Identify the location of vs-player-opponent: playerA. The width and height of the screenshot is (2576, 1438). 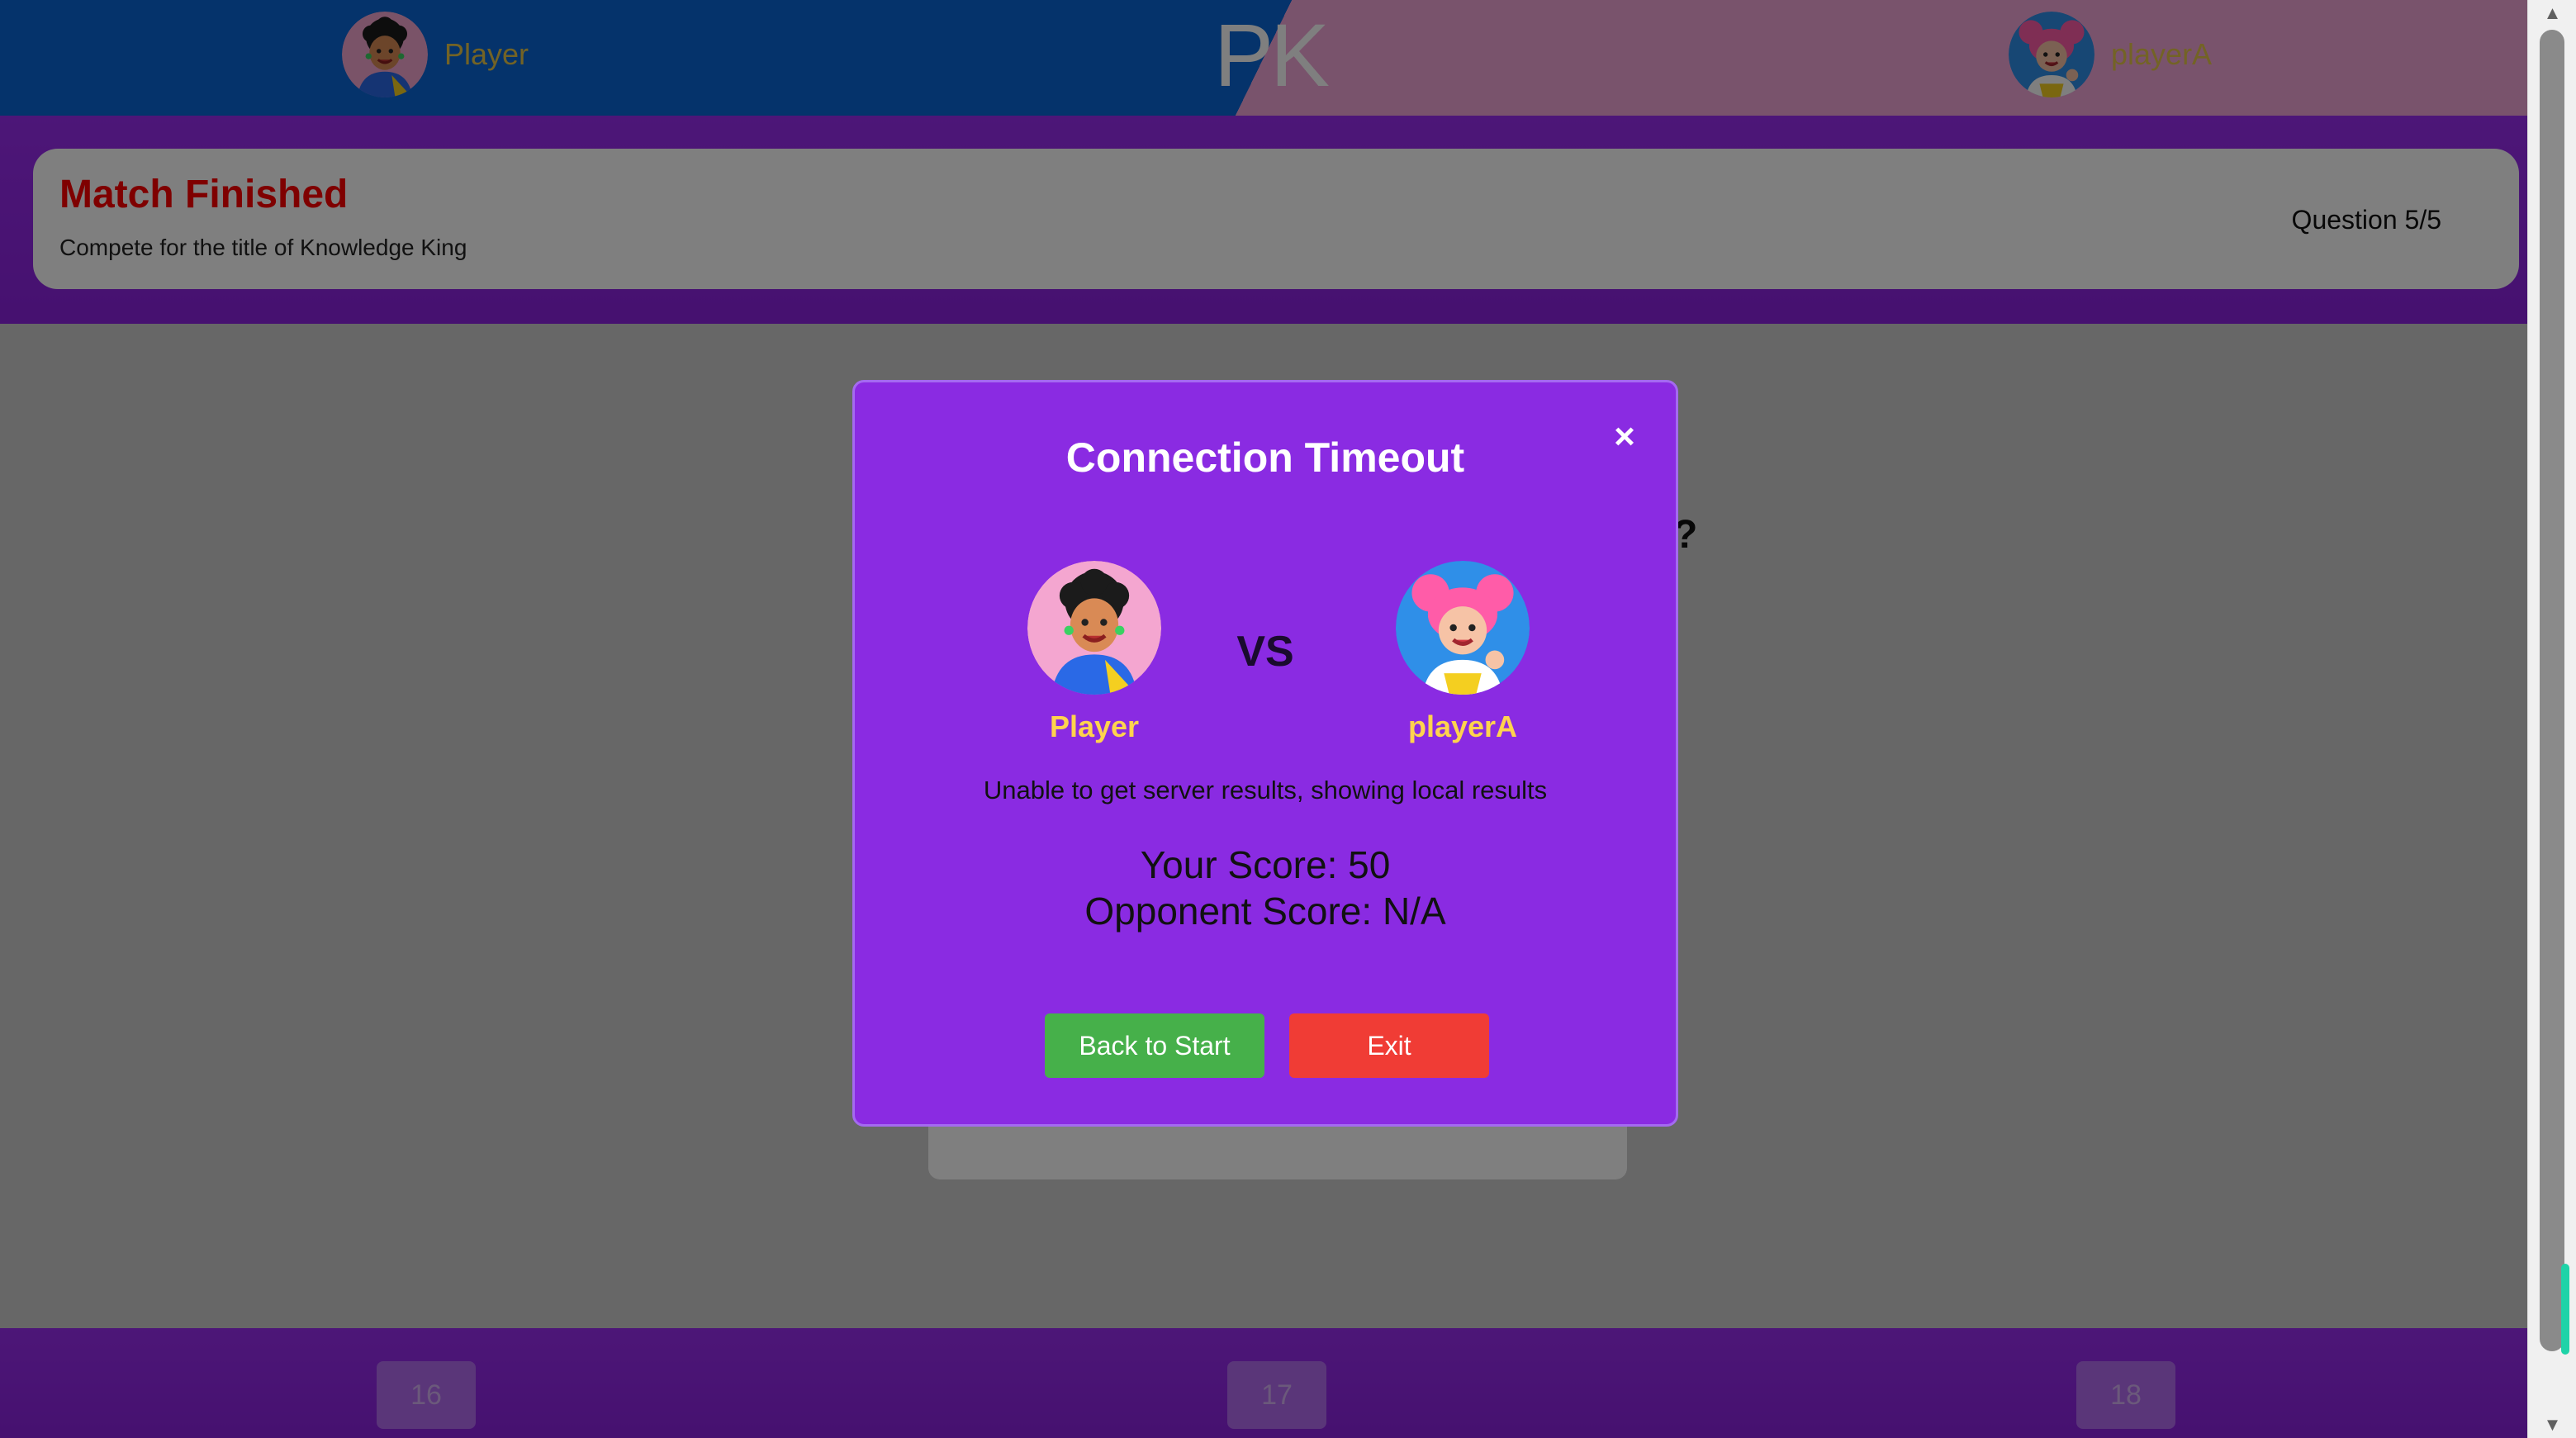
(1462, 652).